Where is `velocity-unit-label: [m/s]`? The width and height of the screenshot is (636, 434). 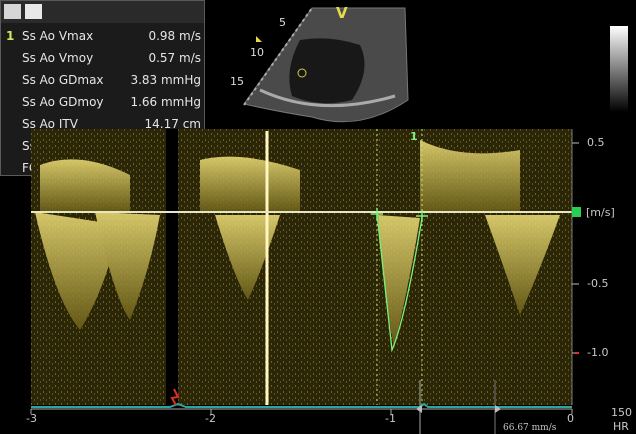 velocity-unit-label: [m/s] is located at coordinates (600, 212).